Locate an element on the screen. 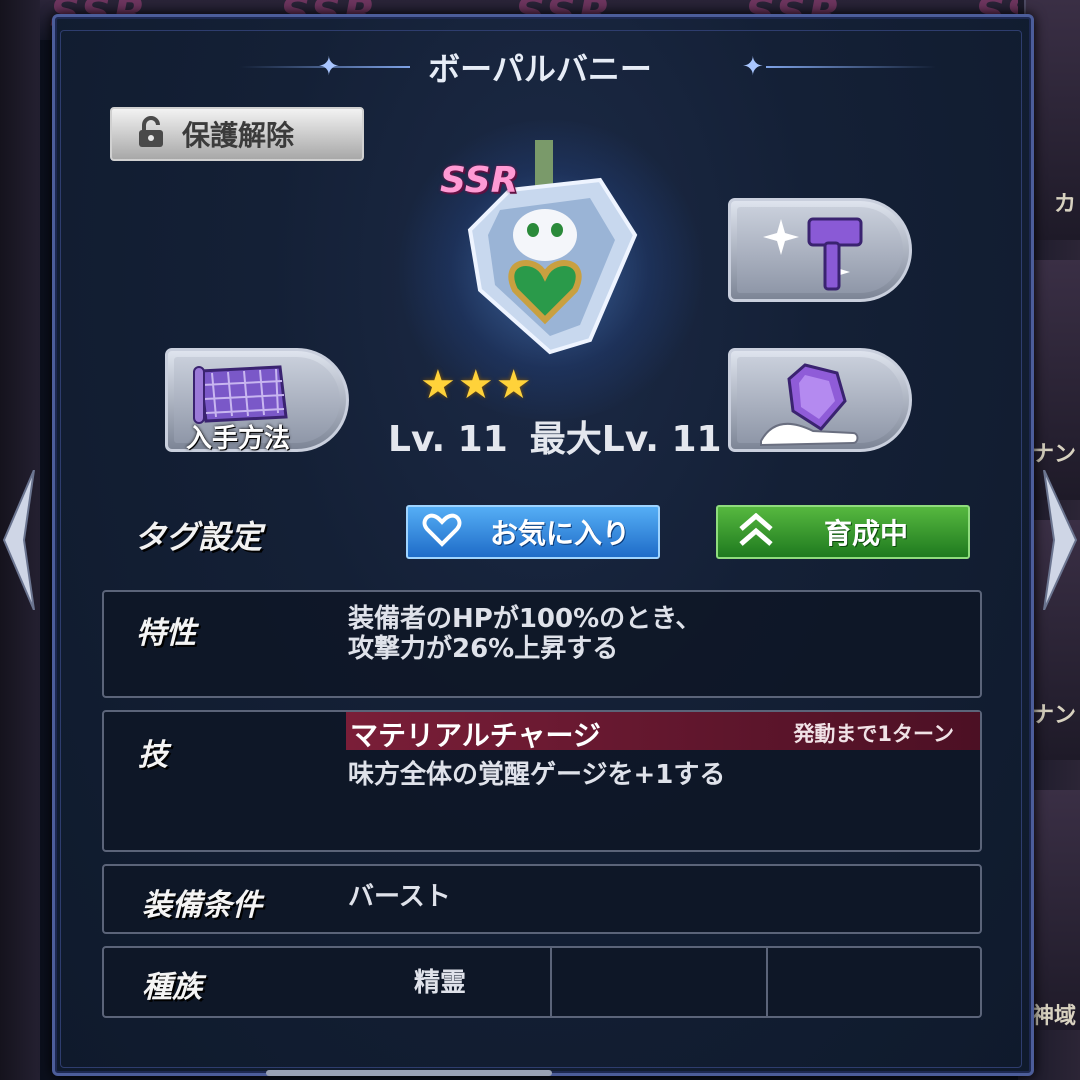 The width and height of the screenshot is (1080, 1080). star-rating: ★★★ is located at coordinates (477, 385).